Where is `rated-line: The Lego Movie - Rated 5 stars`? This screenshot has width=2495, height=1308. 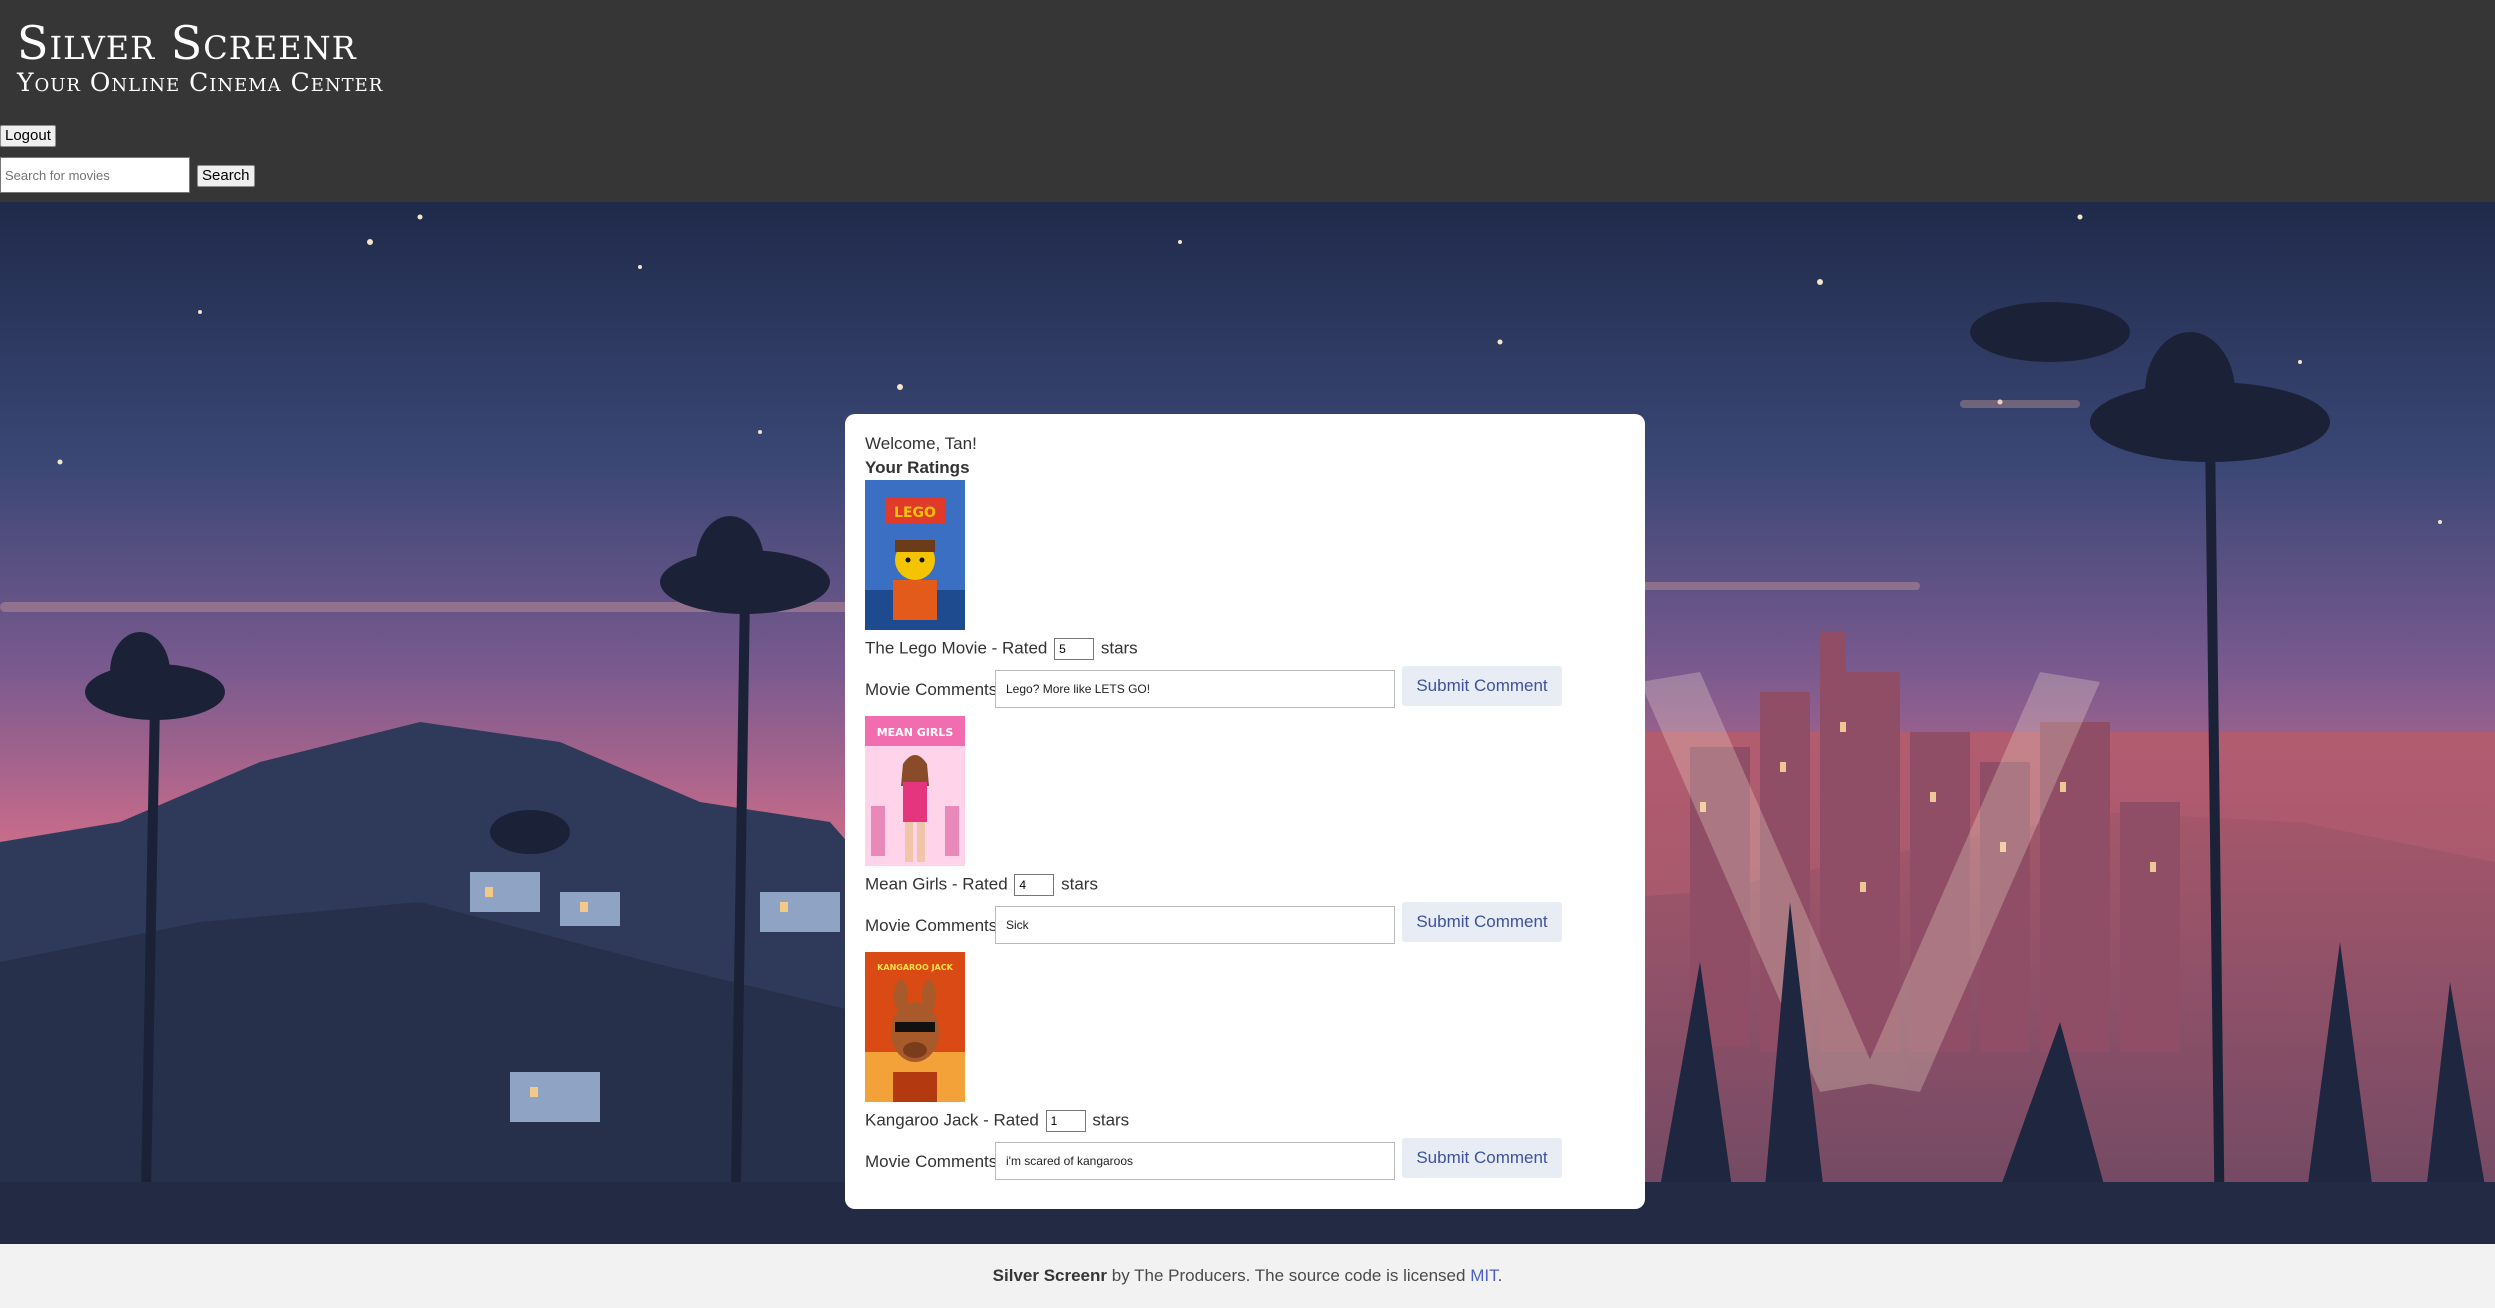
rated-line: The Lego Movie - Rated 5 stars is located at coordinates (1001, 649).